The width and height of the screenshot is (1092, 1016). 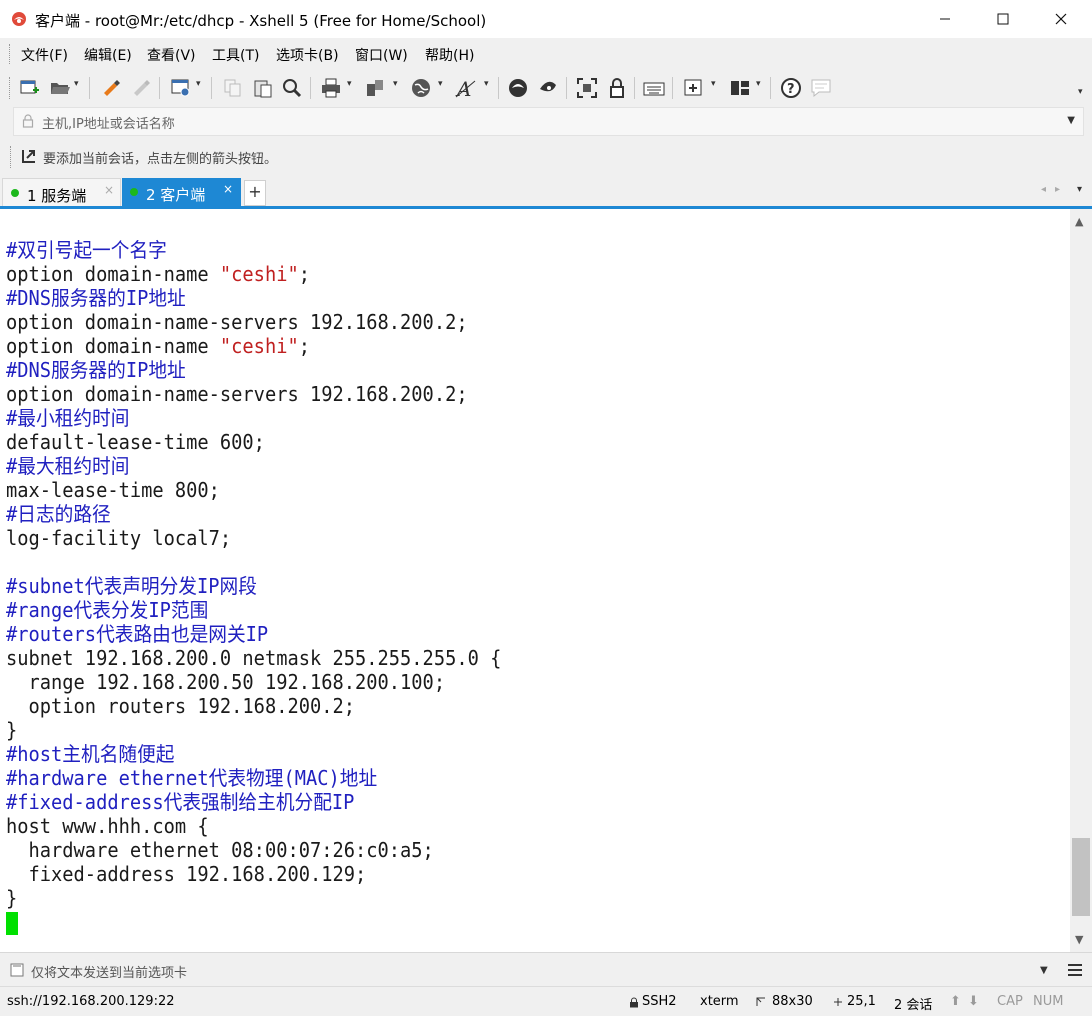 What do you see at coordinates (466, 88) in the screenshot?
I see `font-icon: A` at bounding box center [466, 88].